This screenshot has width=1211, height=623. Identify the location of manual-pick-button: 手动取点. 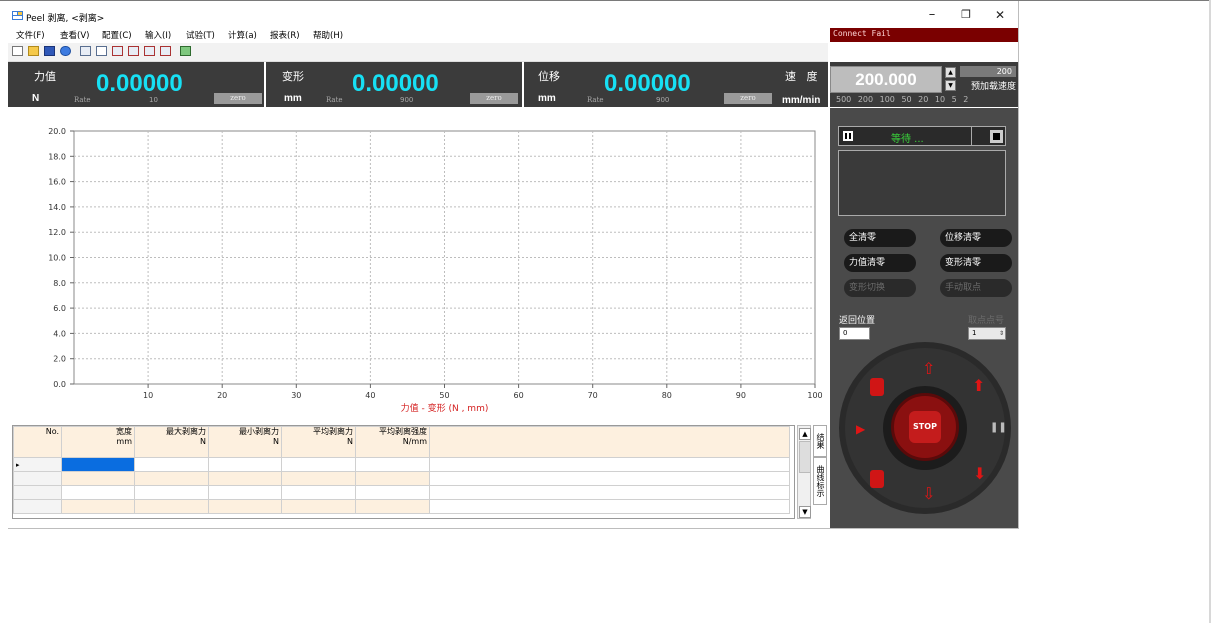
(976, 288).